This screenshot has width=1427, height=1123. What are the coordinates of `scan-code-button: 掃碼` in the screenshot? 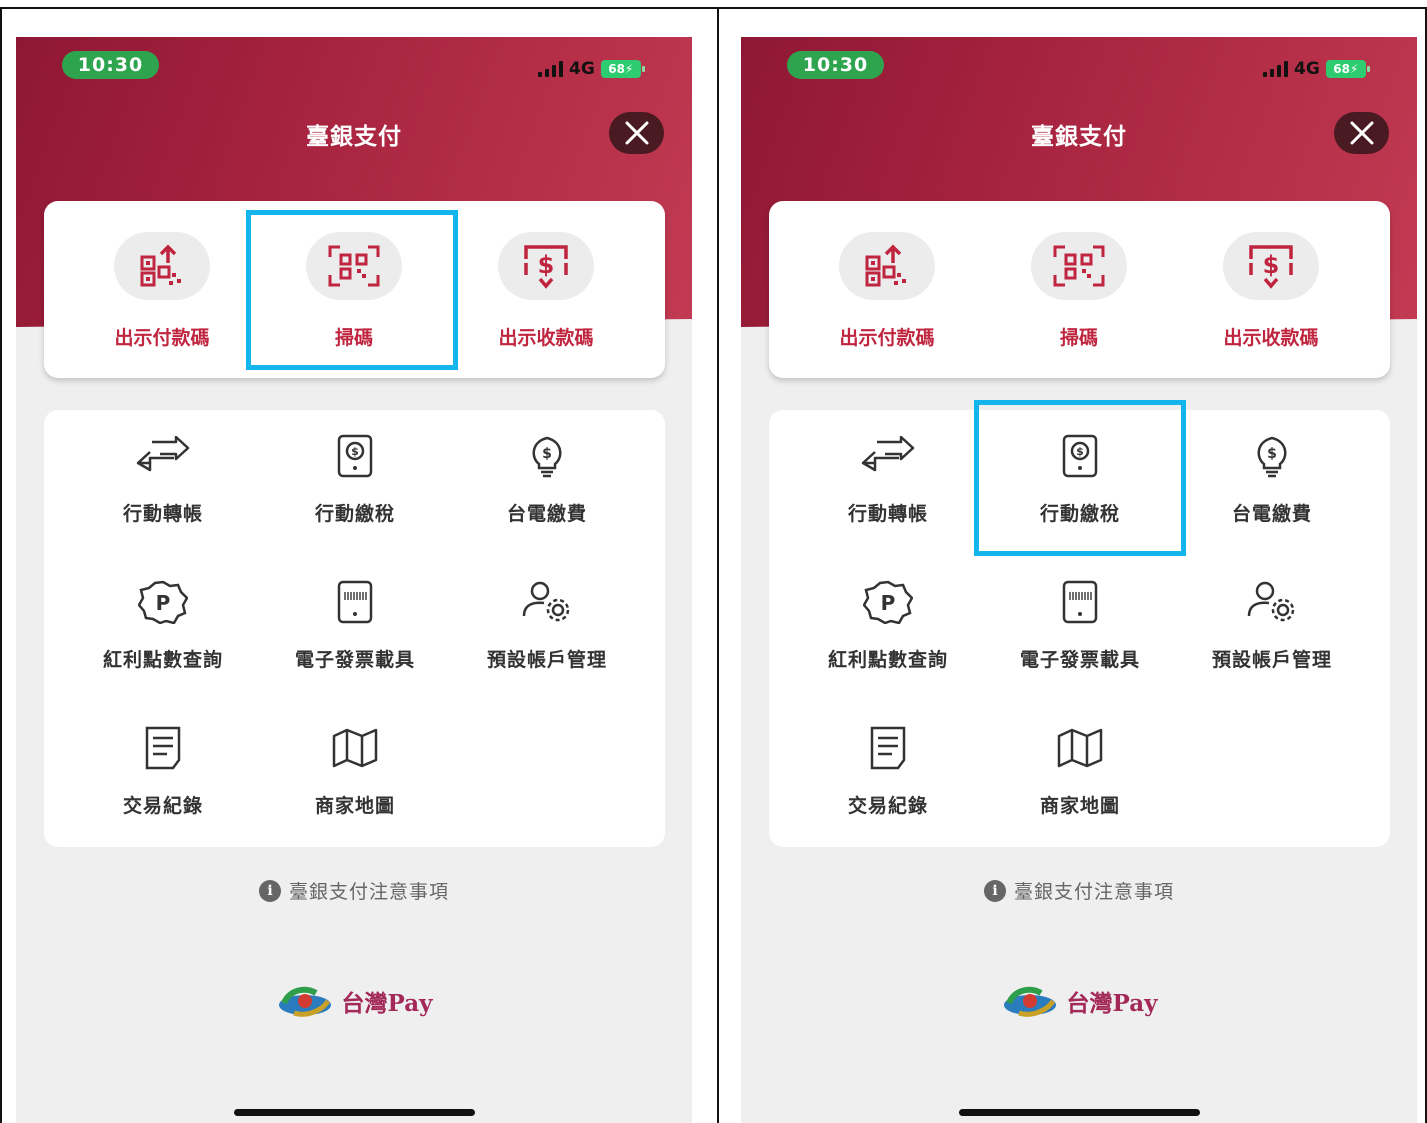 It's located at (1079, 289).